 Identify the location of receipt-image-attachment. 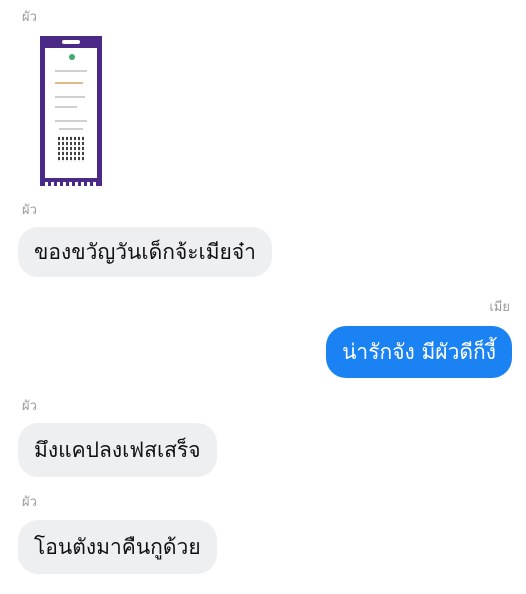
(71, 111).